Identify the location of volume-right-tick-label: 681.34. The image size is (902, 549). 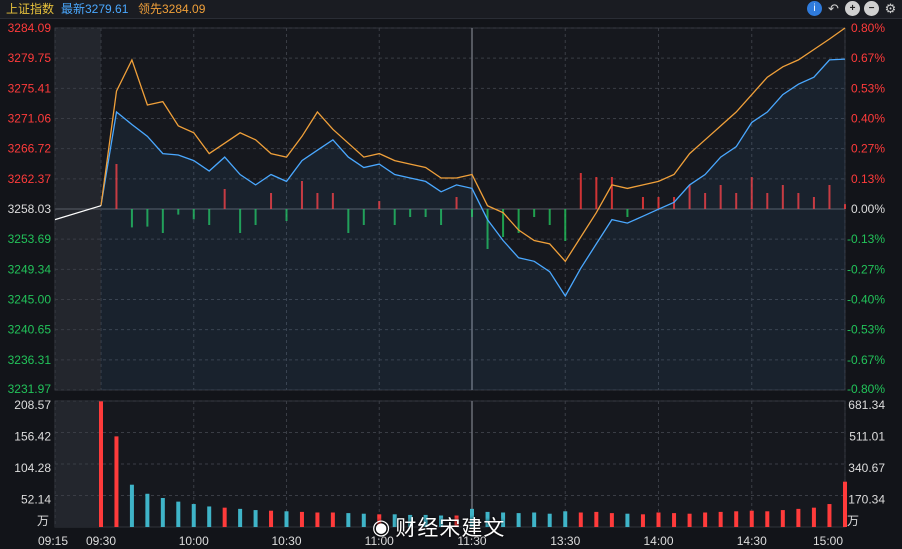
(866, 405).